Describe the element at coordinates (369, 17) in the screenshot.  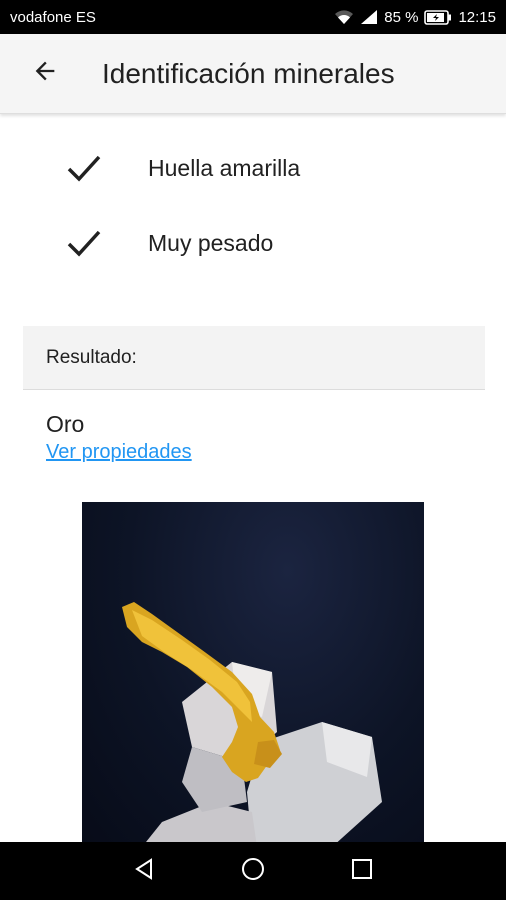
I see `signal-icon` at that location.